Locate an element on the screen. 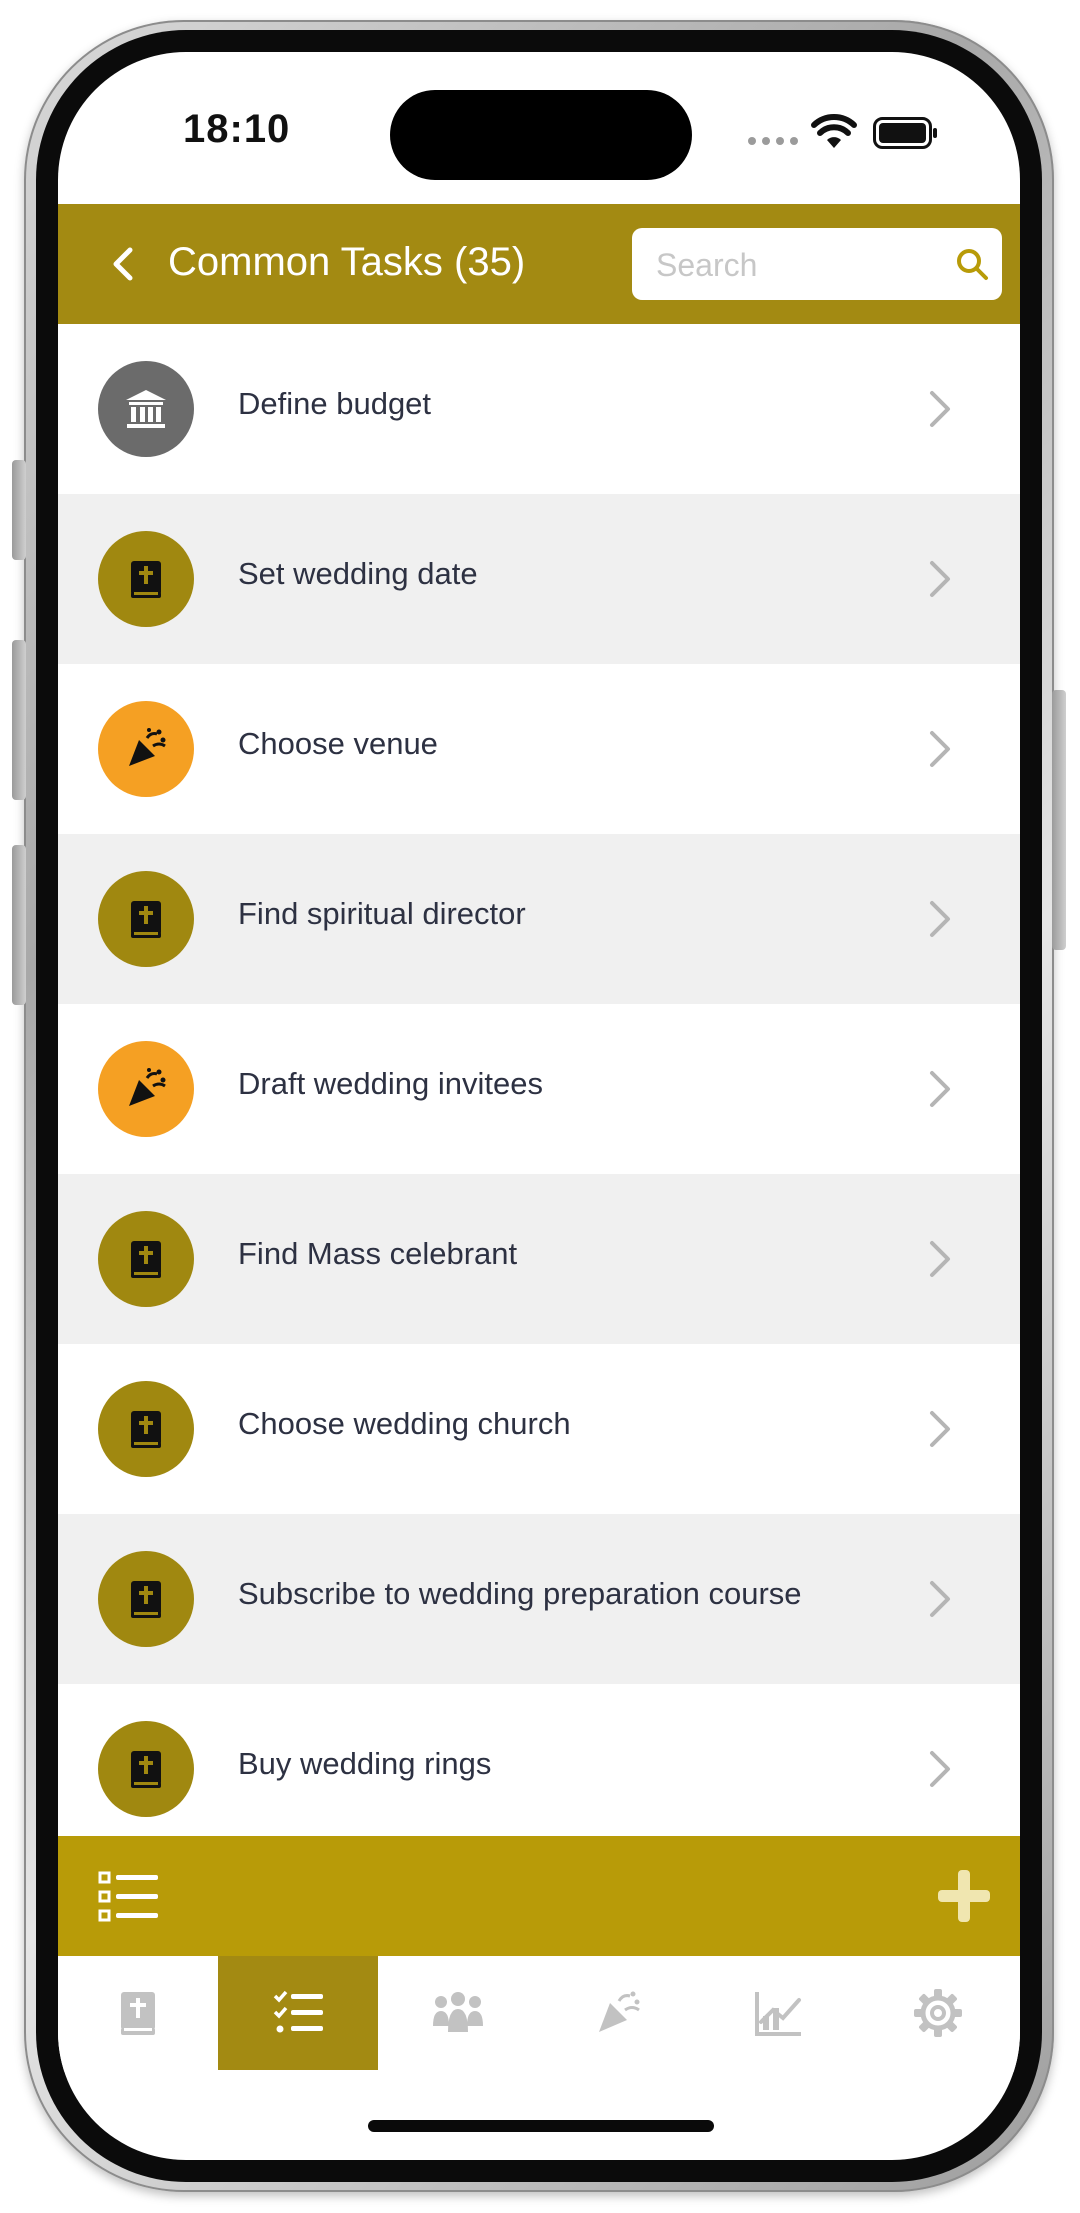 This screenshot has height=2213, width=1080. checklist-icon is located at coordinates (298, 2011).